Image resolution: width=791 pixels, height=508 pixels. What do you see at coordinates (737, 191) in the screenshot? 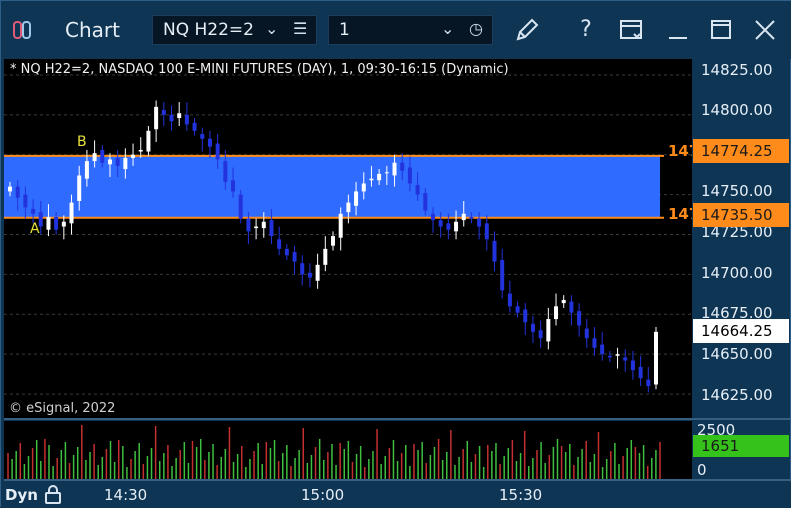
I see `price-tick: 14750.00` at bounding box center [737, 191].